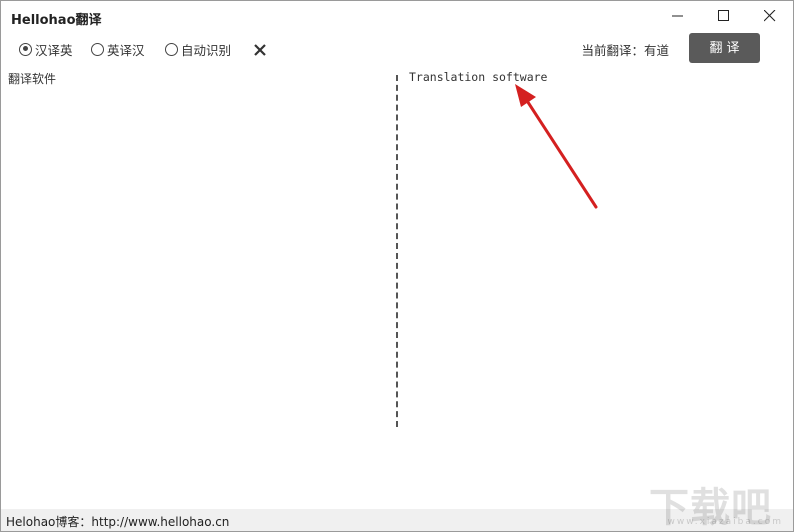 This screenshot has width=794, height=532. Describe the element at coordinates (397, 16) in the screenshot. I see `title-bar: Hellohao翻译` at that location.